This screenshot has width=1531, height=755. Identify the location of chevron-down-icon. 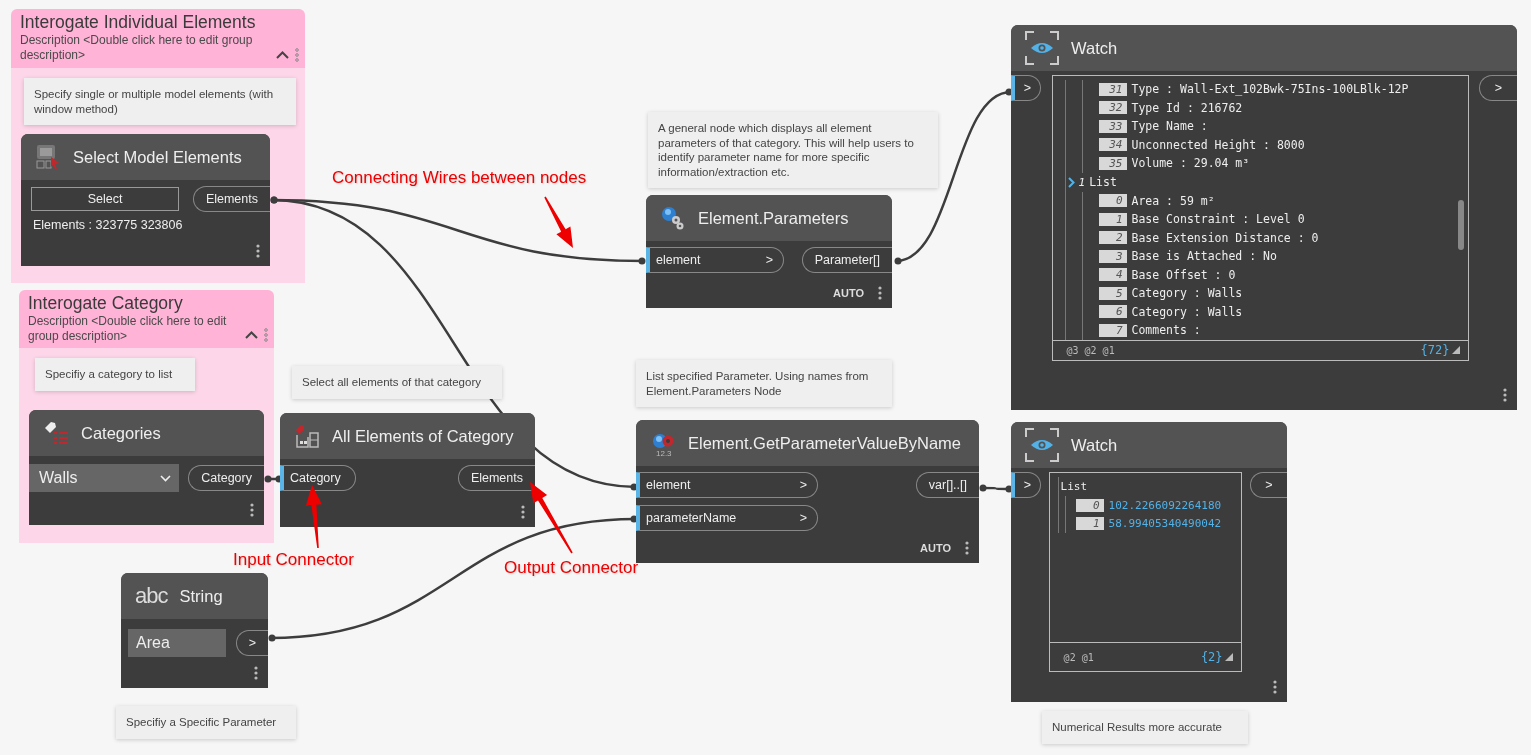
(165, 478).